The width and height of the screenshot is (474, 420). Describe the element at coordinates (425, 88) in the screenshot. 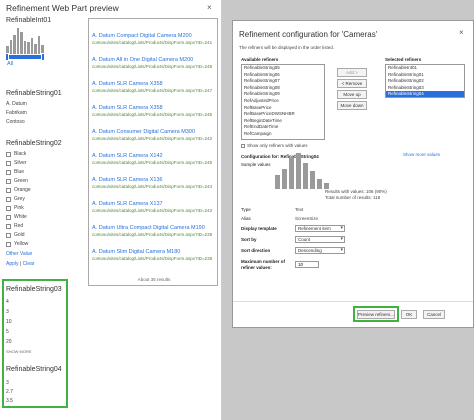

I see `list-item: RefinableString03` at that location.